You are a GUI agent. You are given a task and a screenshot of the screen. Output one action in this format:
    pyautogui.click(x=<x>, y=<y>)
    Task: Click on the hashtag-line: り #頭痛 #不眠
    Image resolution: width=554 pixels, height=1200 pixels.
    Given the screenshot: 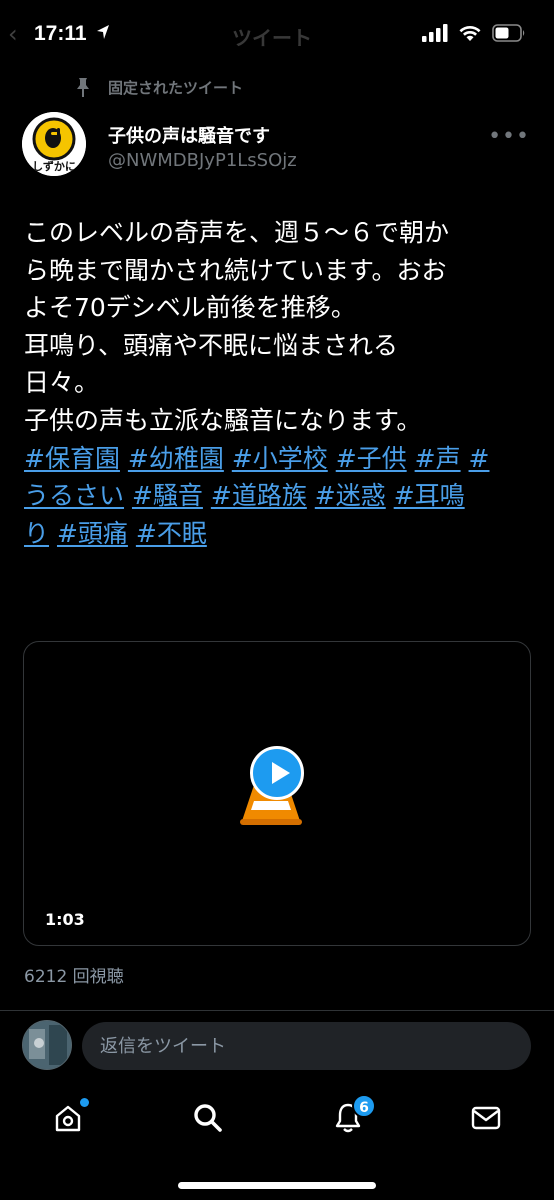 What is the action you would take?
    pyautogui.click(x=279, y=534)
    